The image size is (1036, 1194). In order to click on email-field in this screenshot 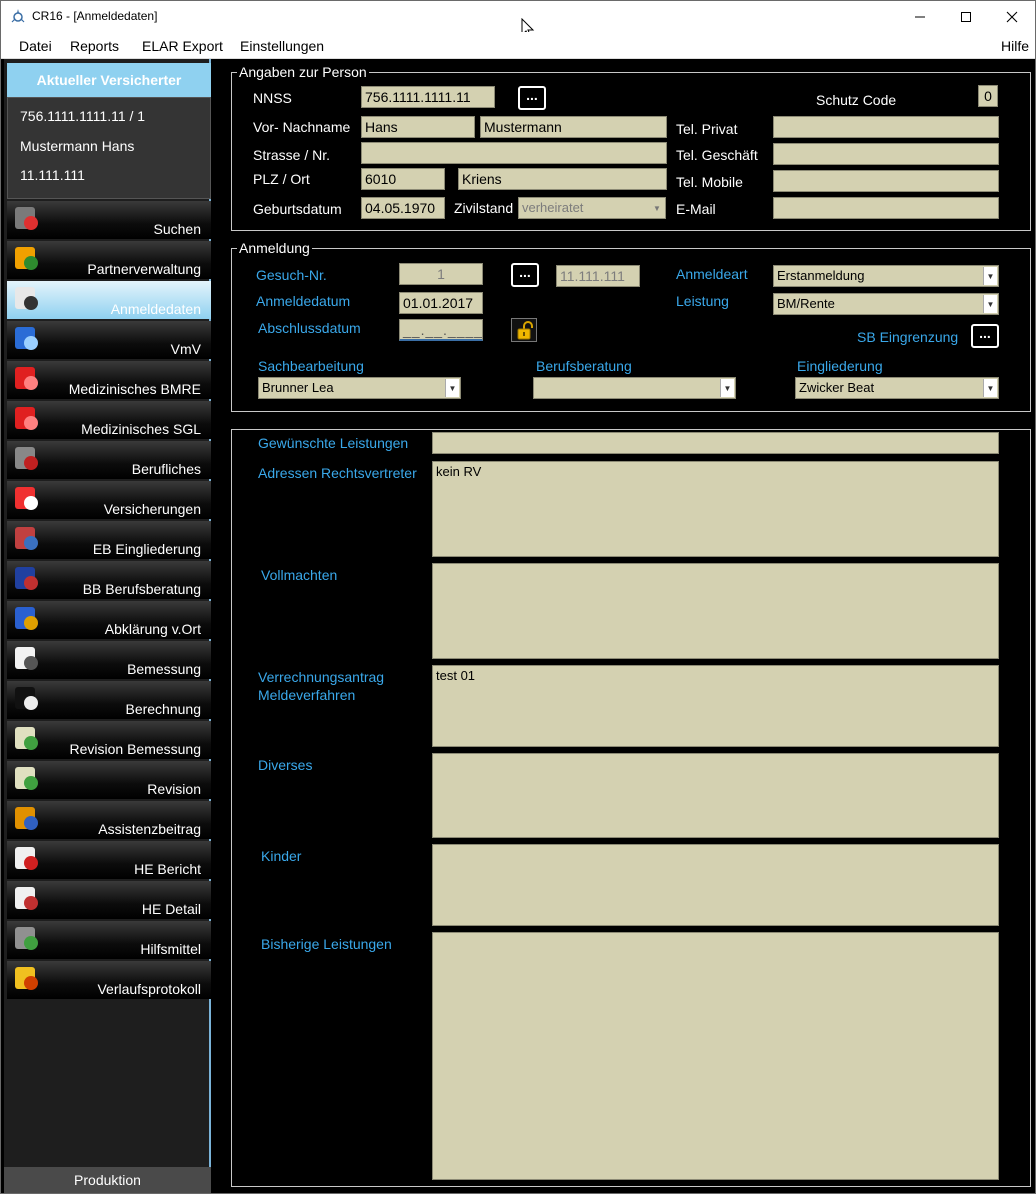, I will do `click(886, 208)`.